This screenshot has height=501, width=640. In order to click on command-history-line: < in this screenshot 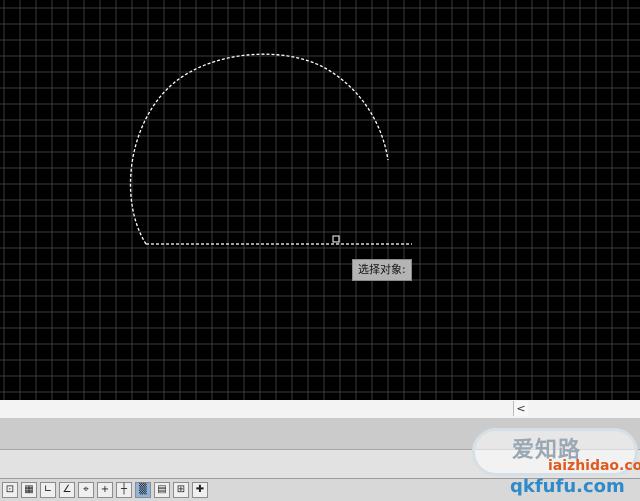, I will do `click(320, 409)`.